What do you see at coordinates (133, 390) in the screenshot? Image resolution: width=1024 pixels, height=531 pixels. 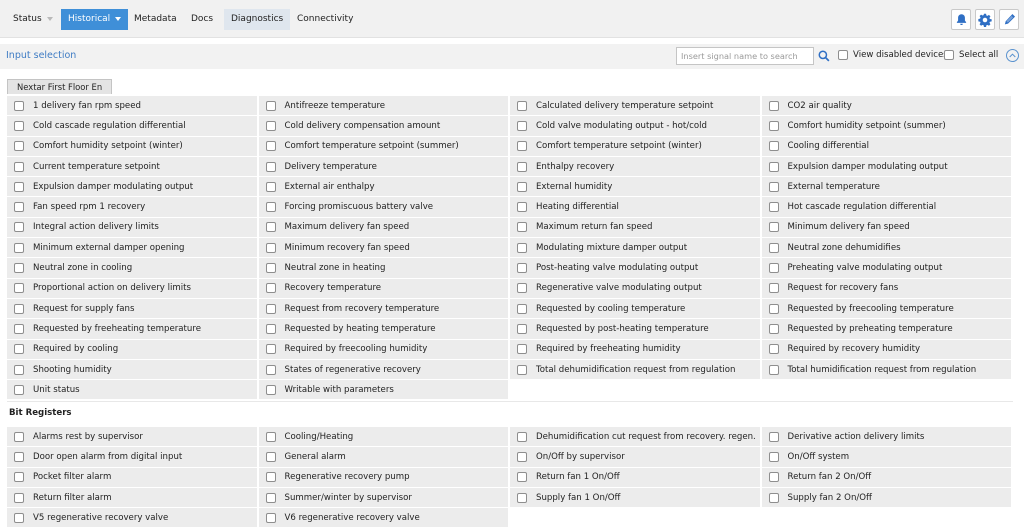 I see `signal-item: Unit status` at bounding box center [133, 390].